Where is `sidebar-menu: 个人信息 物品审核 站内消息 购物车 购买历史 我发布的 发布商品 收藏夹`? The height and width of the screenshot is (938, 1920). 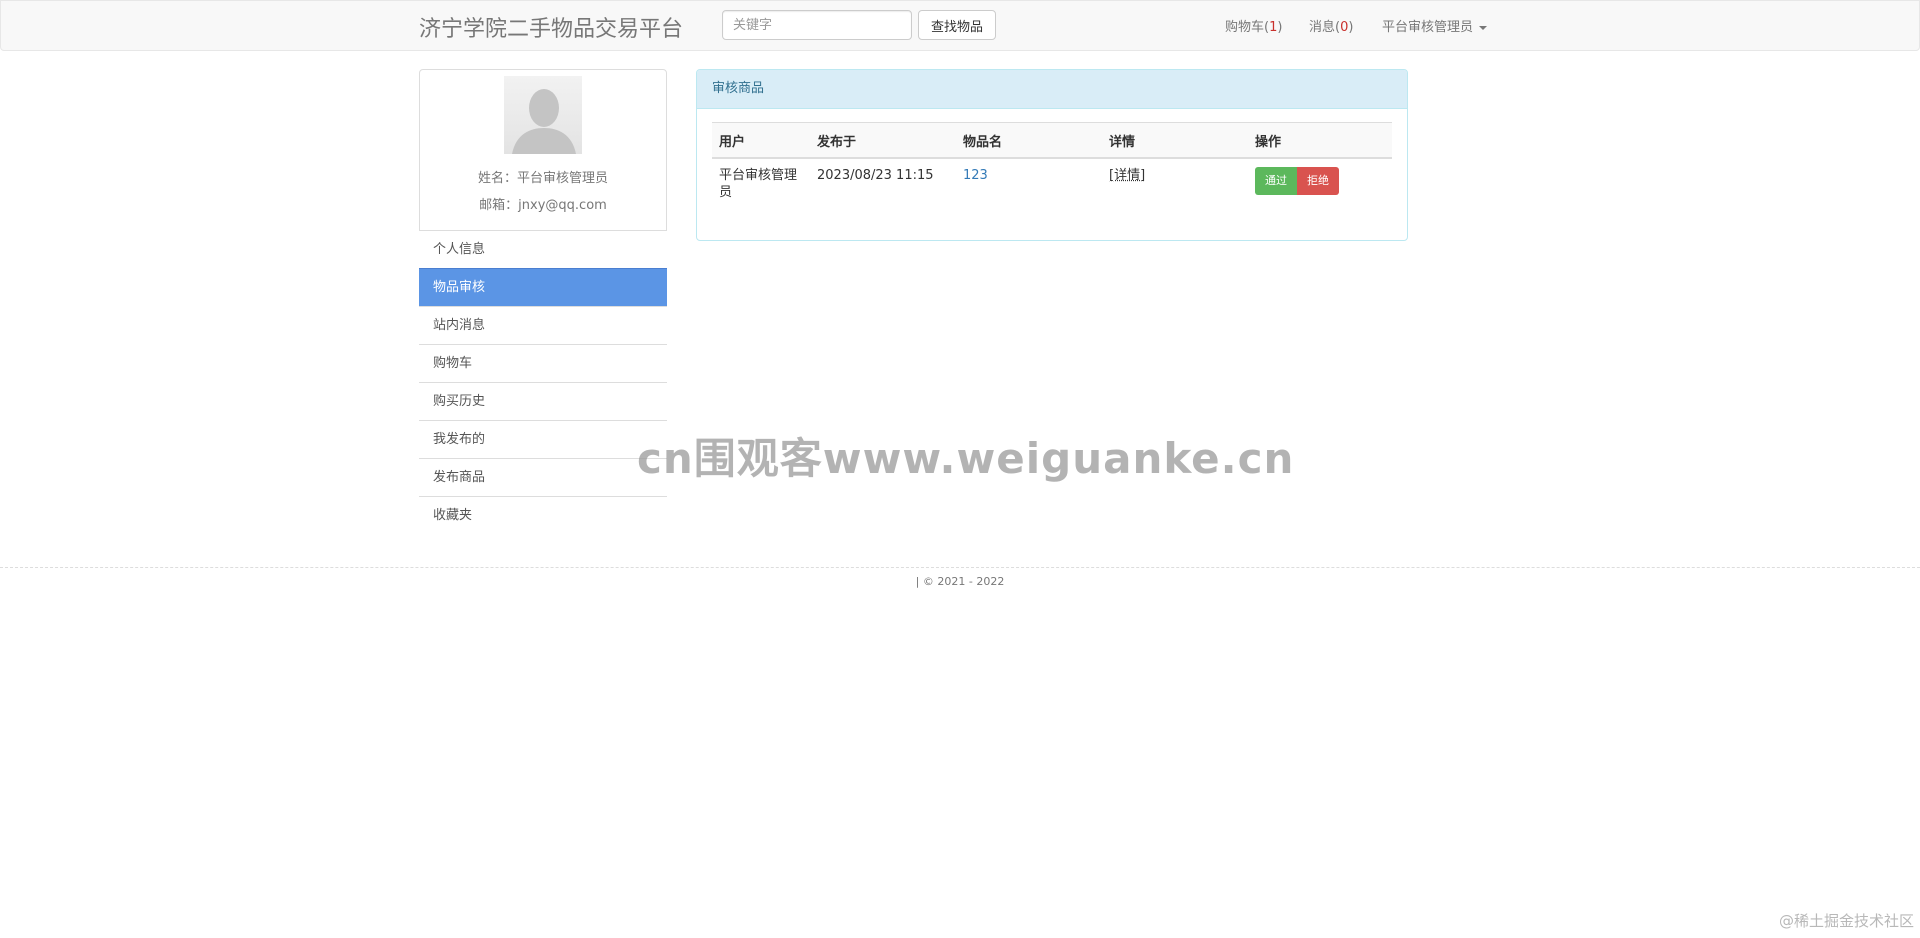
sidebar-menu: 个人信息 物品审核 站内消息 购物车 购买历史 我发布的 发布商品 收藏夹 is located at coordinates (543, 382).